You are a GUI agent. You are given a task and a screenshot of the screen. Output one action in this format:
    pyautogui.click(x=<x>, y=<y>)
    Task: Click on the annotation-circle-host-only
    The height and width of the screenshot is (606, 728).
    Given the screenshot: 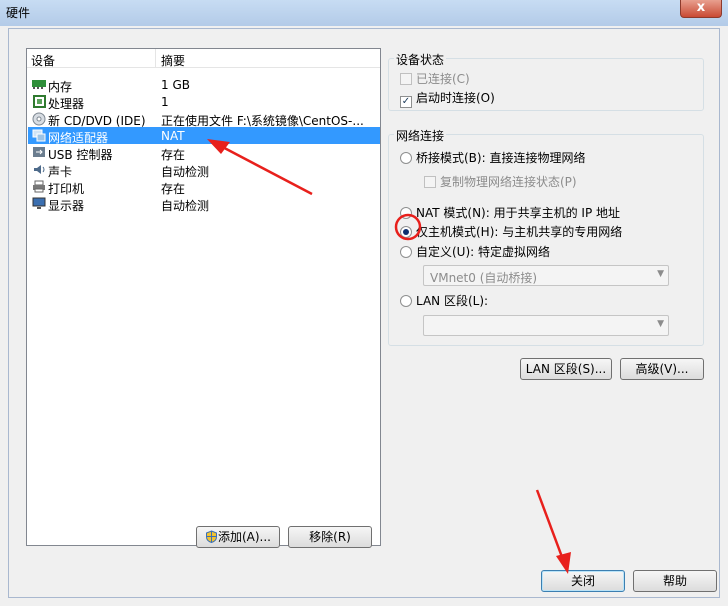 What is the action you would take?
    pyautogui.click(x=408, y=227)
    